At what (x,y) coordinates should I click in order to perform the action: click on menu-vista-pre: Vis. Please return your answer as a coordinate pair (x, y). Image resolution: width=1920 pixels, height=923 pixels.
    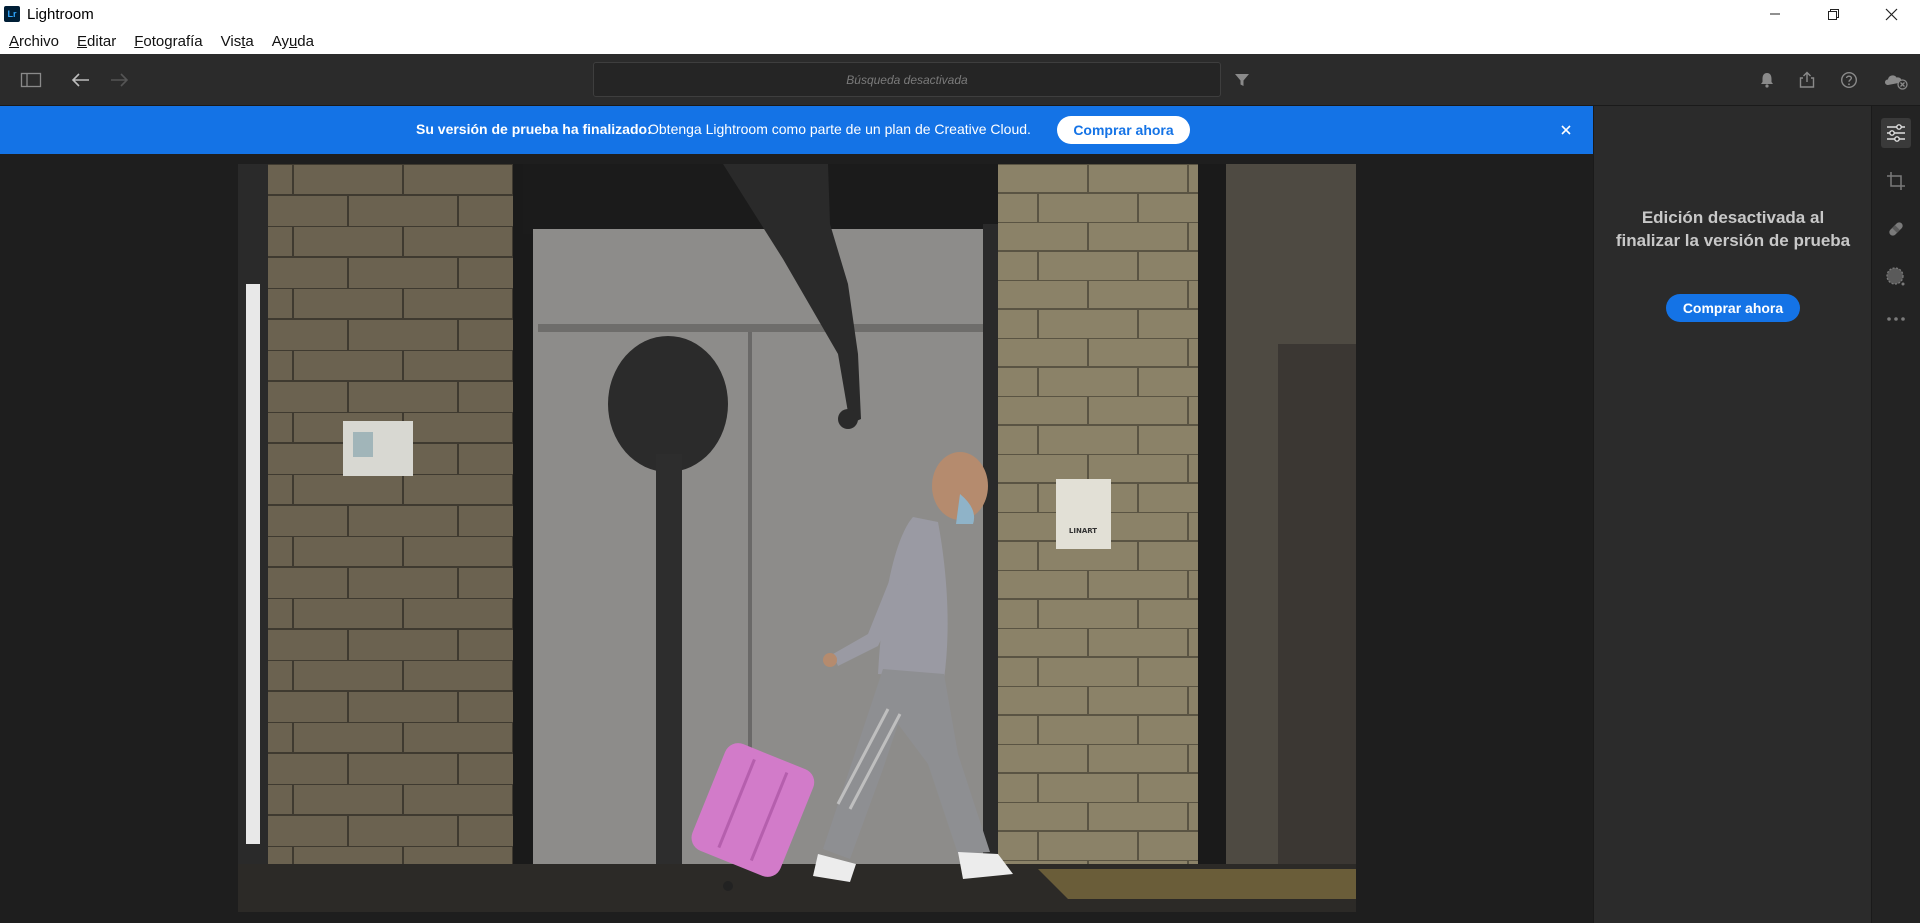
    Looking at the image, I should click on (231, 41).